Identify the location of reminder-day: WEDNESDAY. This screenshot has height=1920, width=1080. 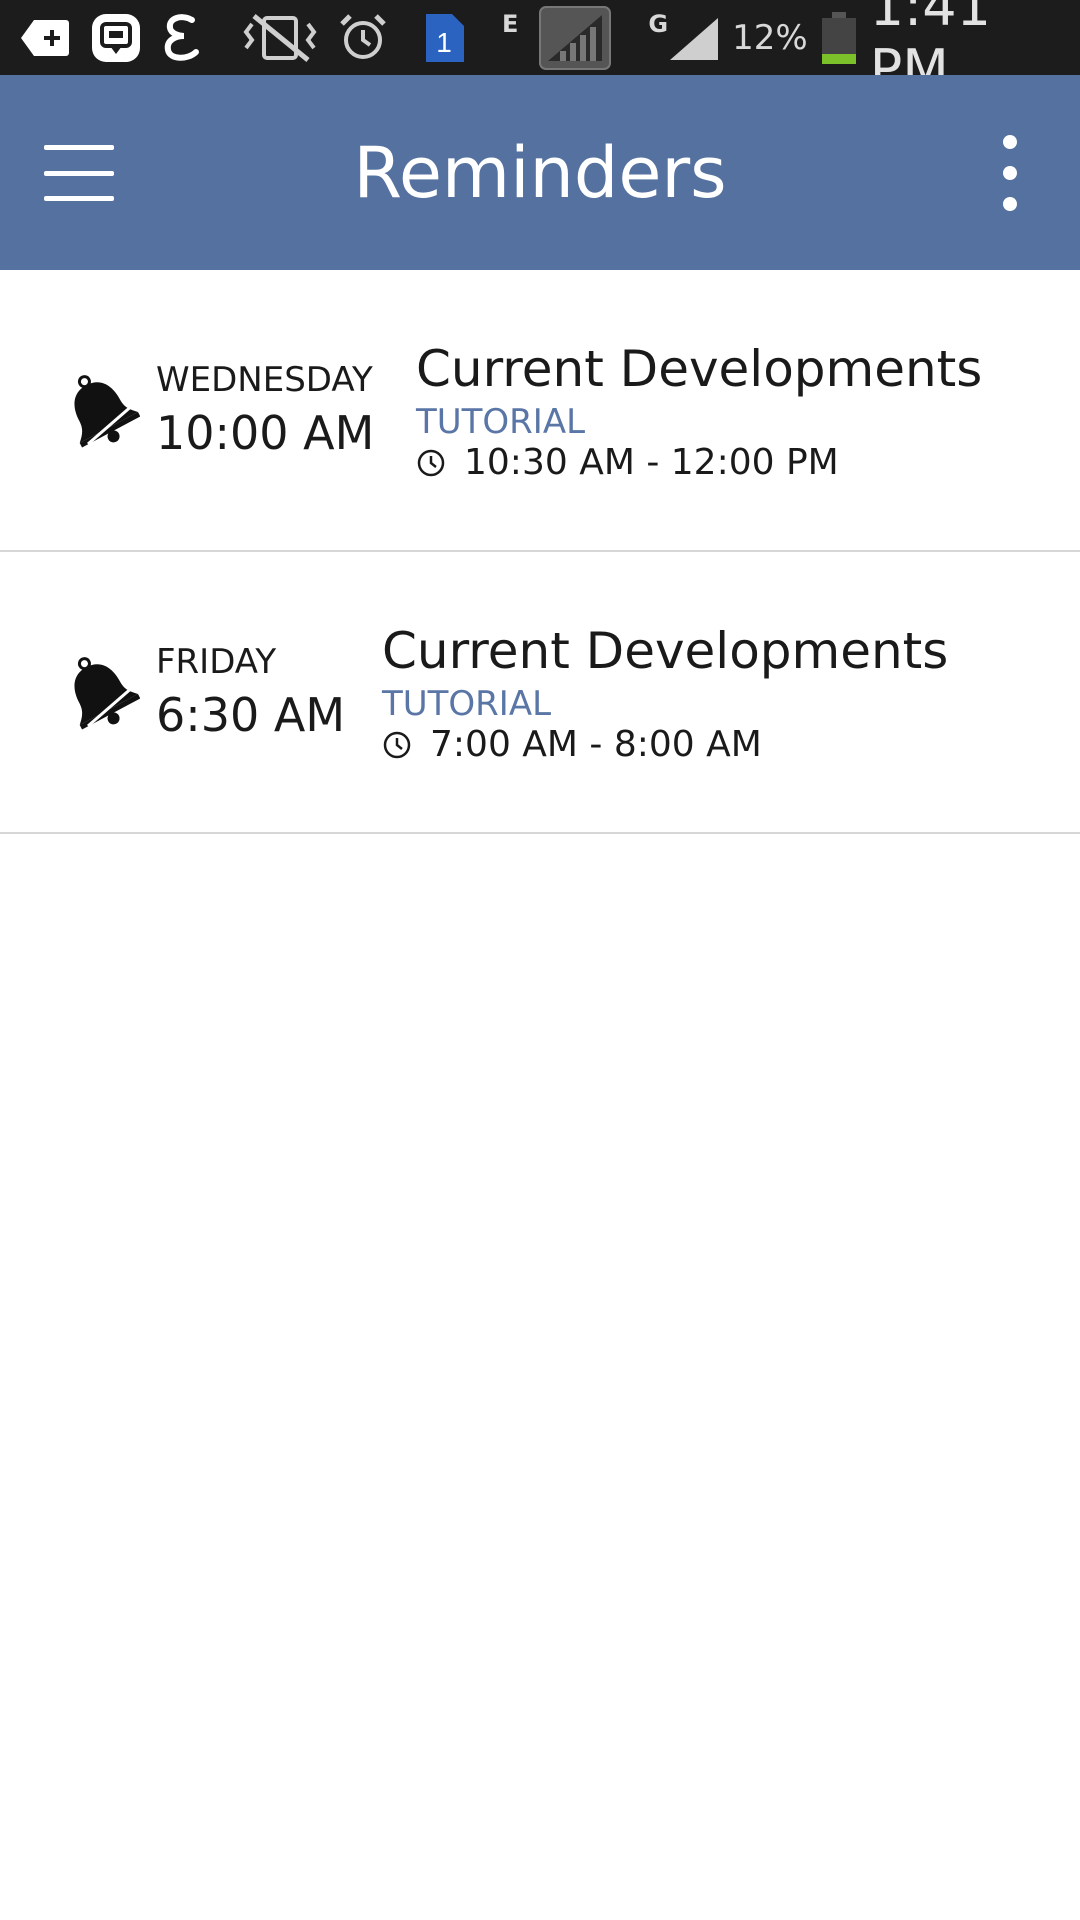
(264, 380).